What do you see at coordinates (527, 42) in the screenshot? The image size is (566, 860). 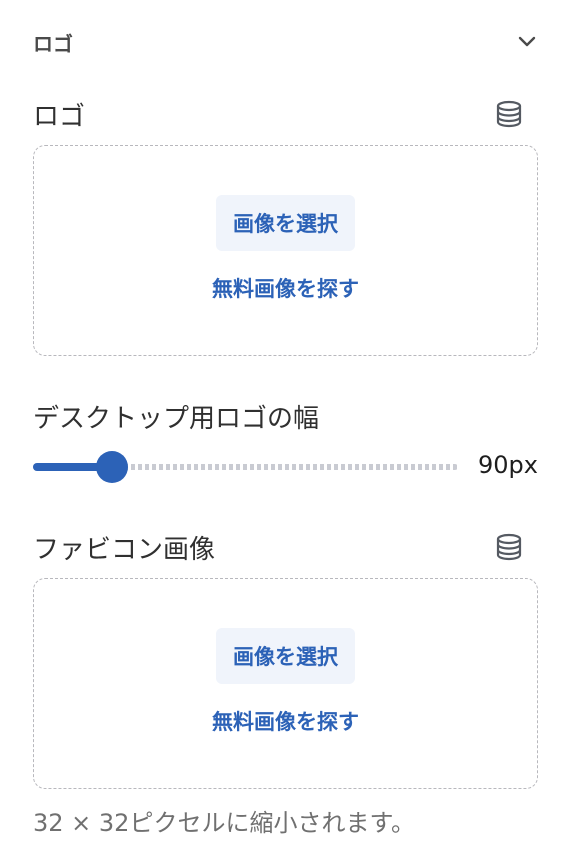 I see `chevron-down-icon` at bounding box center [527, 42].